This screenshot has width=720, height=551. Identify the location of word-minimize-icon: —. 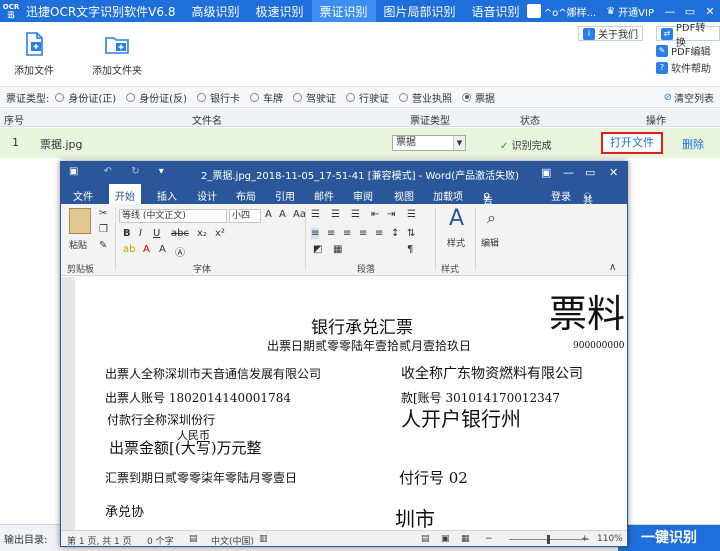
(568, 172).